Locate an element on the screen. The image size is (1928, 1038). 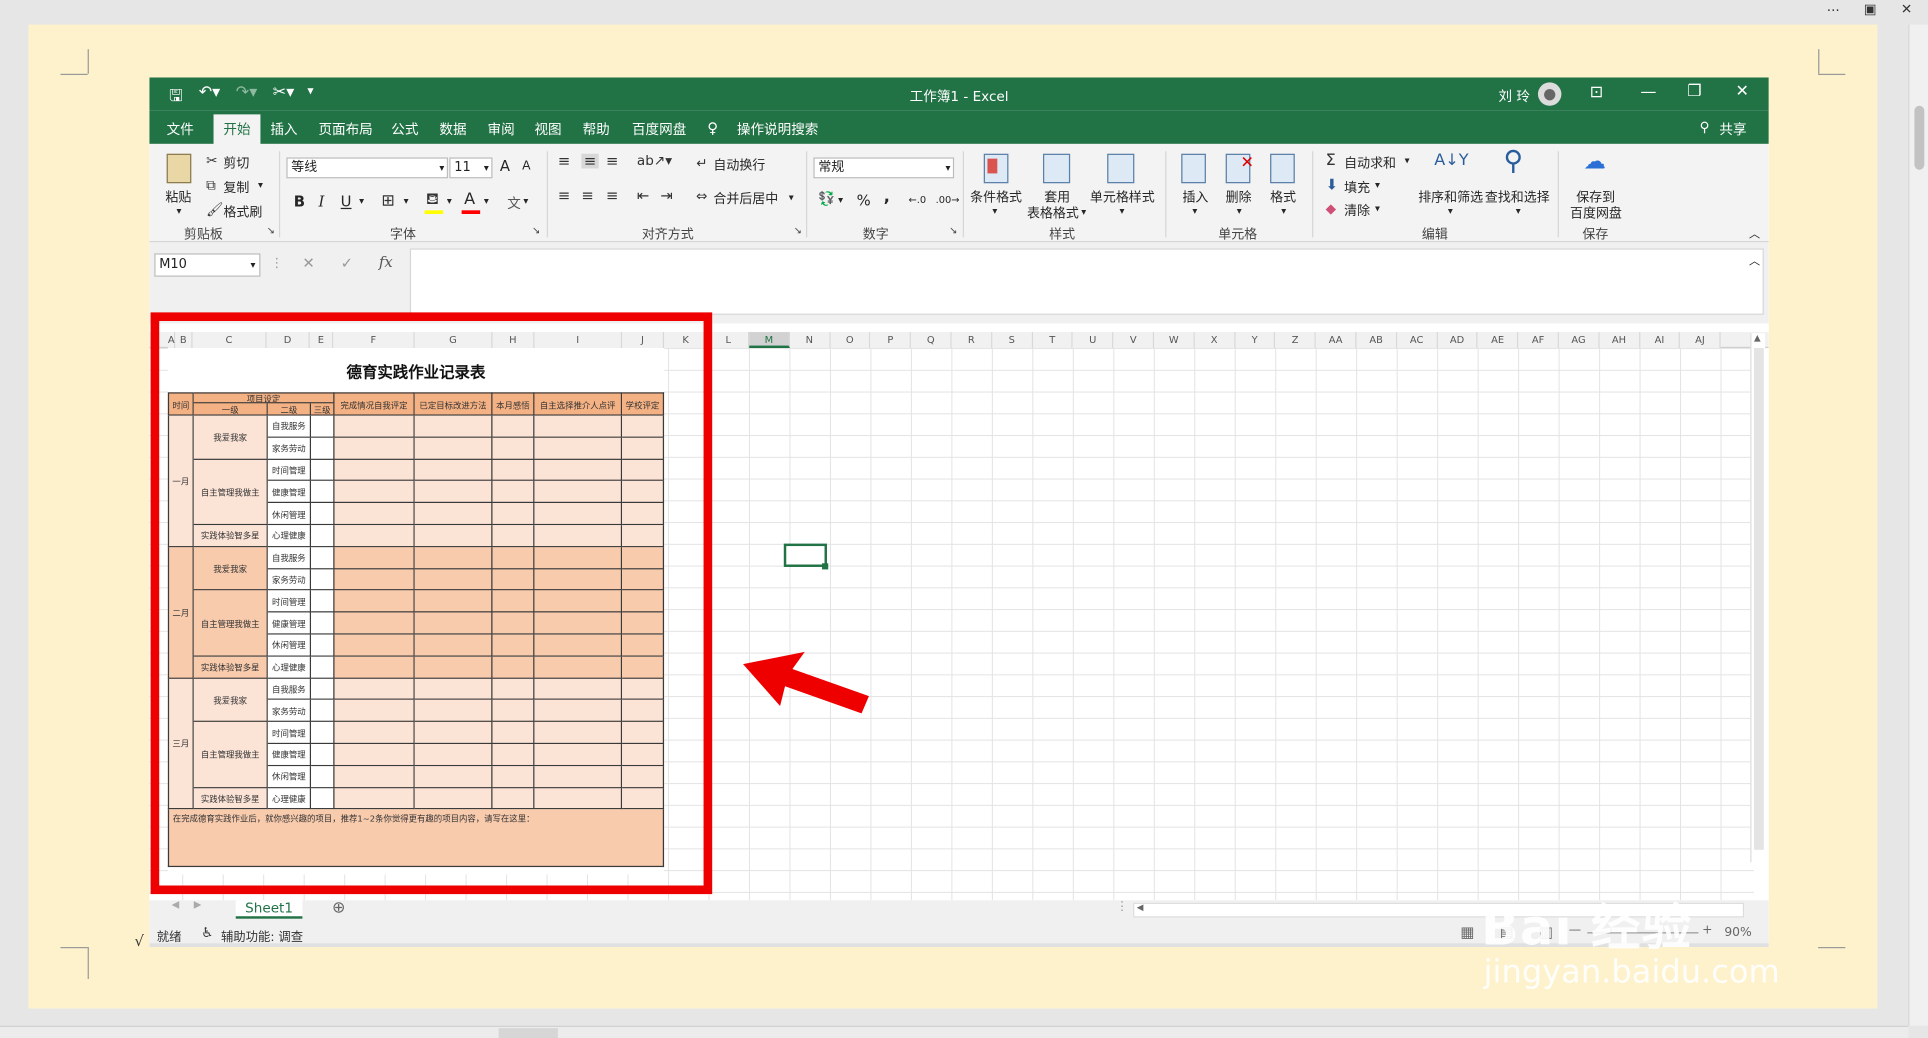
more-icon: ··· is located at coordinates (1833, 10).